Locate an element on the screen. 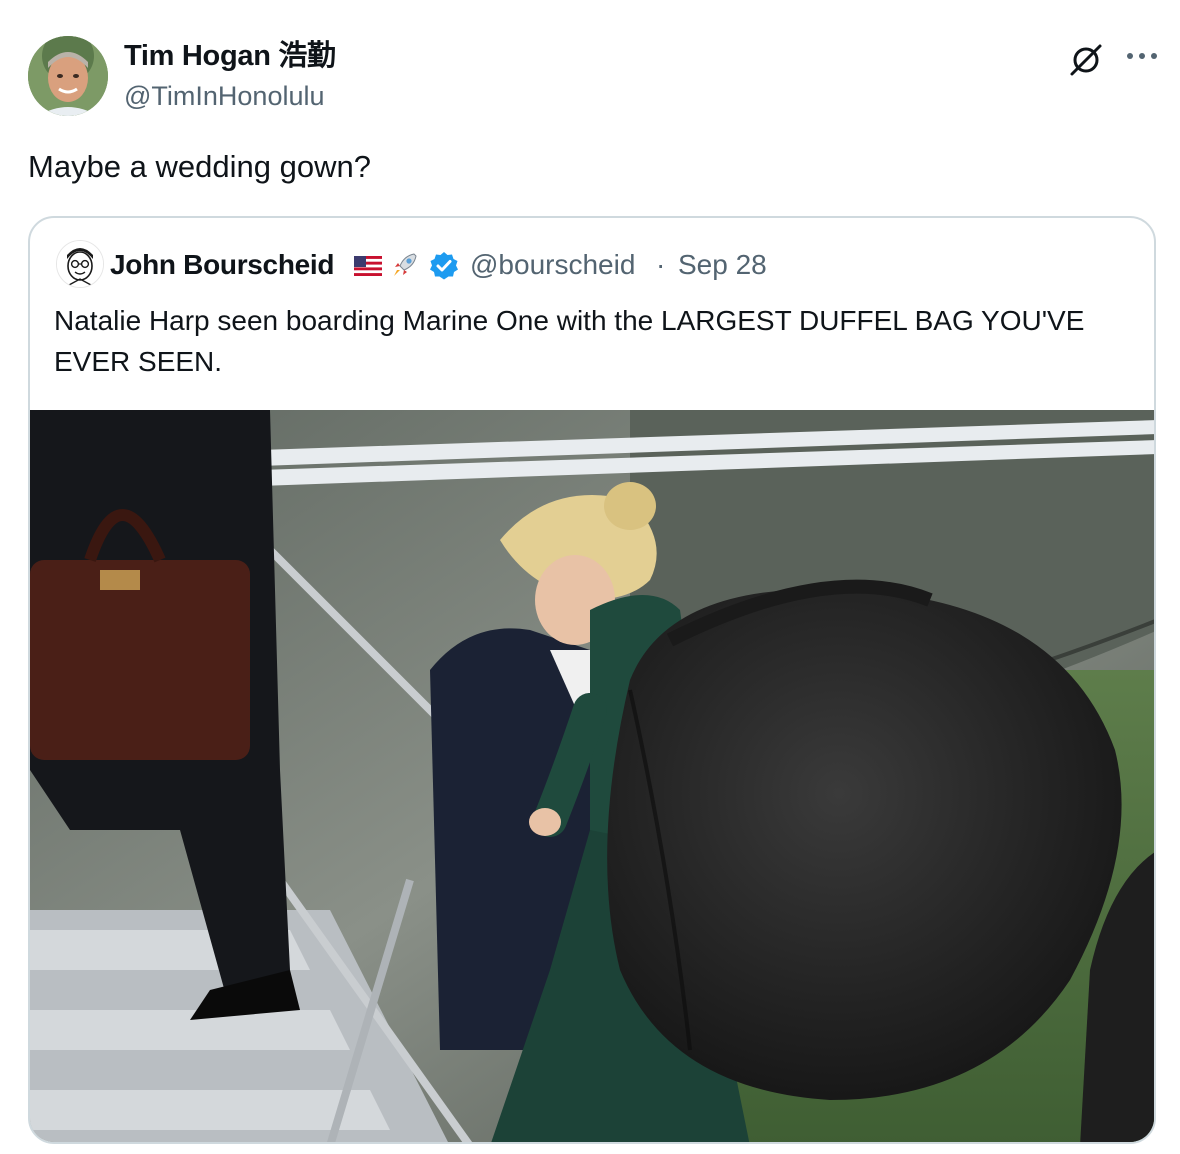  quoted-date: Sep 28 is located at coordinates (722, 265).